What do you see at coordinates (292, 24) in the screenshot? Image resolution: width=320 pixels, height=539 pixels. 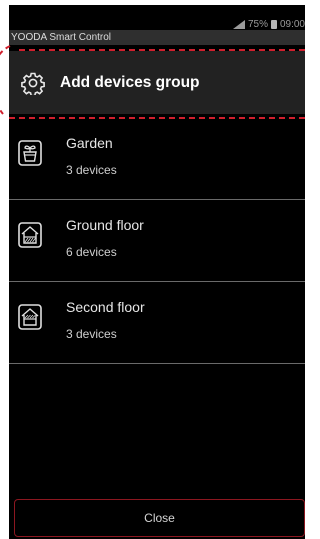 I see `status-time: 09:00` at bounding box center [292, 24].